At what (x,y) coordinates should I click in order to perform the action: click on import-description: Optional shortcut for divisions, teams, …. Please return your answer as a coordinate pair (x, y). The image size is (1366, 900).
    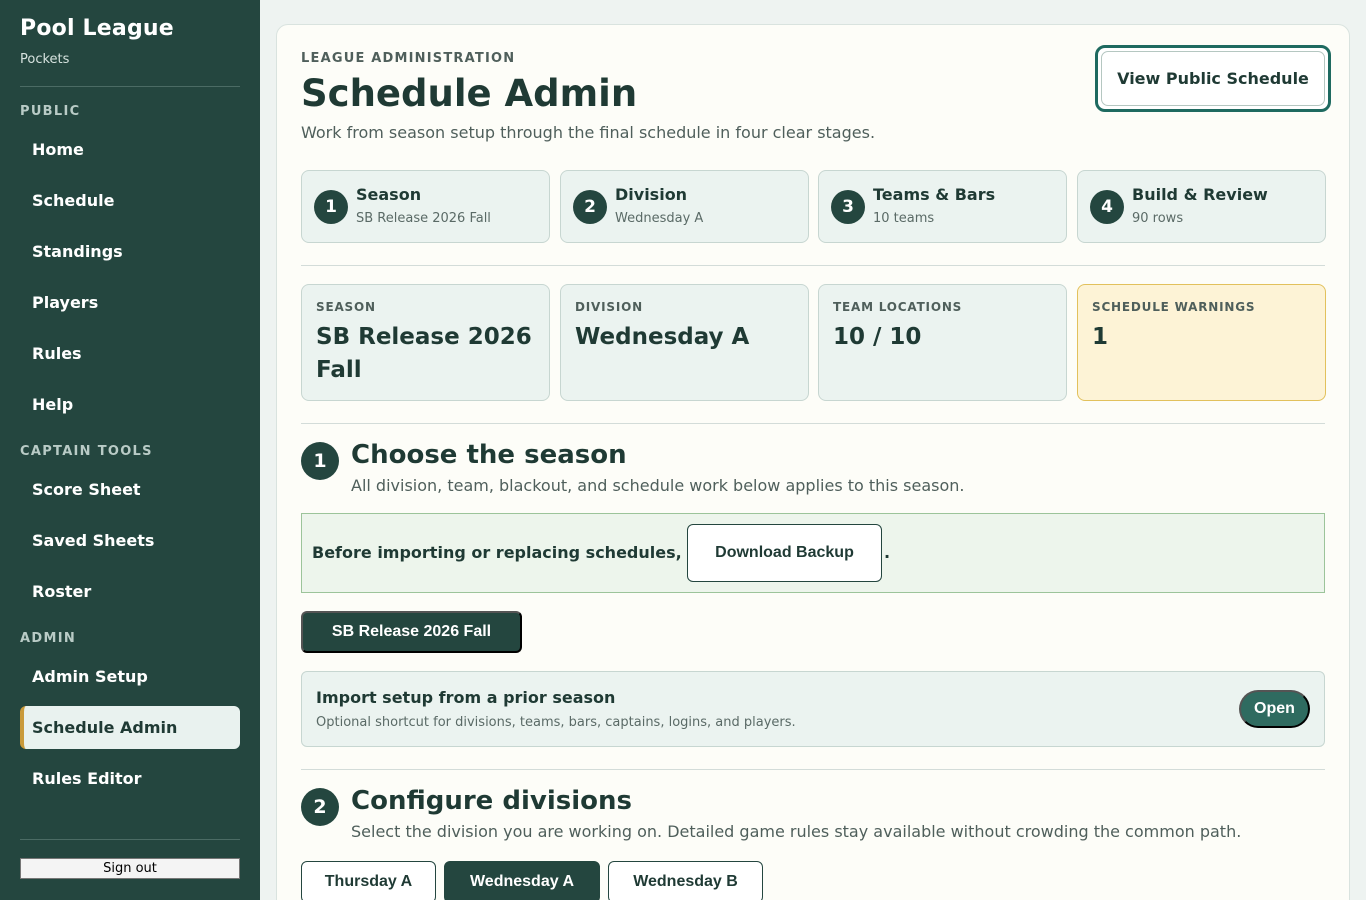
    Looking at the image, I should click on (556, 722).